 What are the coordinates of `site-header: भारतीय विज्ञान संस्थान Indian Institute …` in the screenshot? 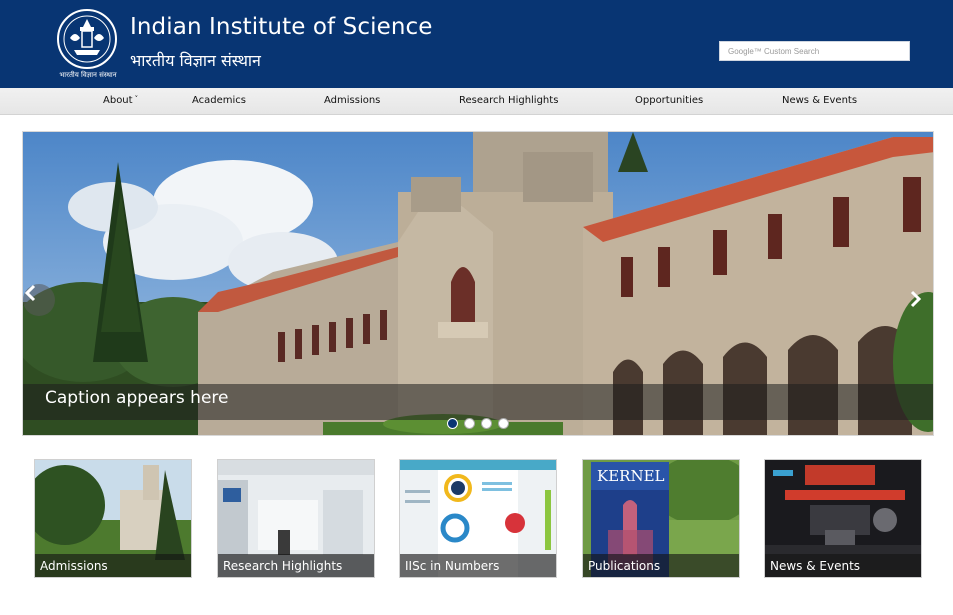 It's located at (476, 44).